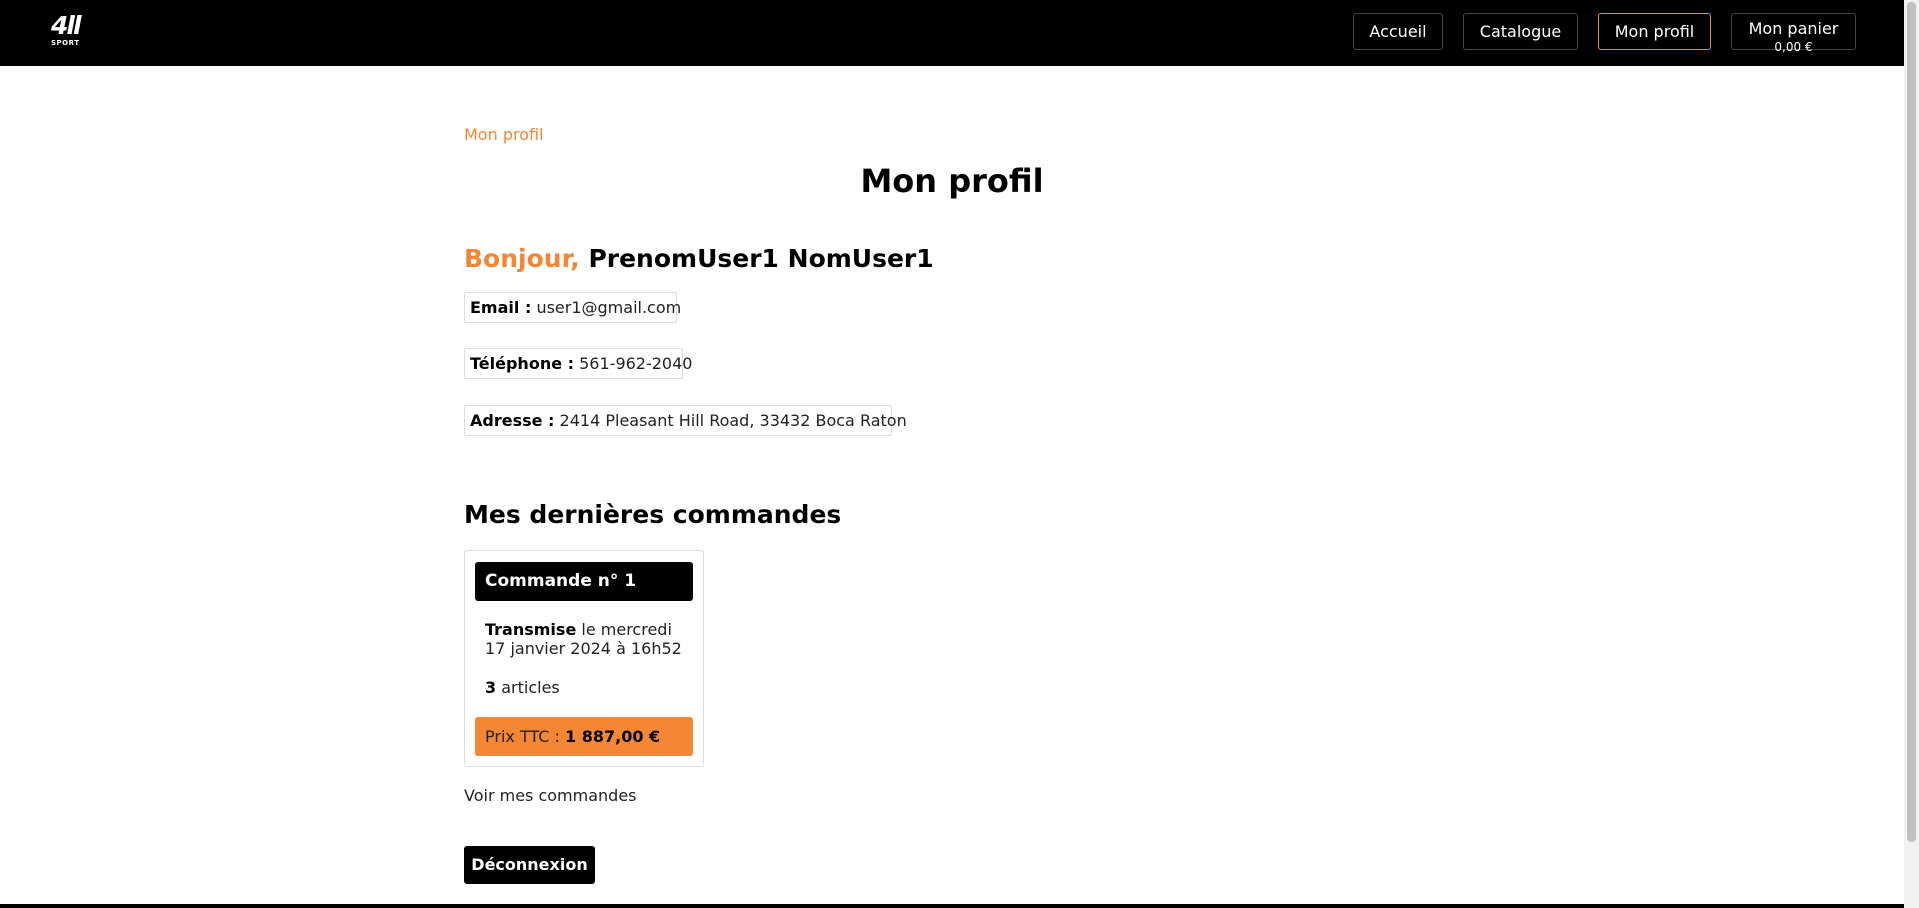  I want to click on greeting: Bonjour, PrenomUser1 NomUser1, so click(699, 258).